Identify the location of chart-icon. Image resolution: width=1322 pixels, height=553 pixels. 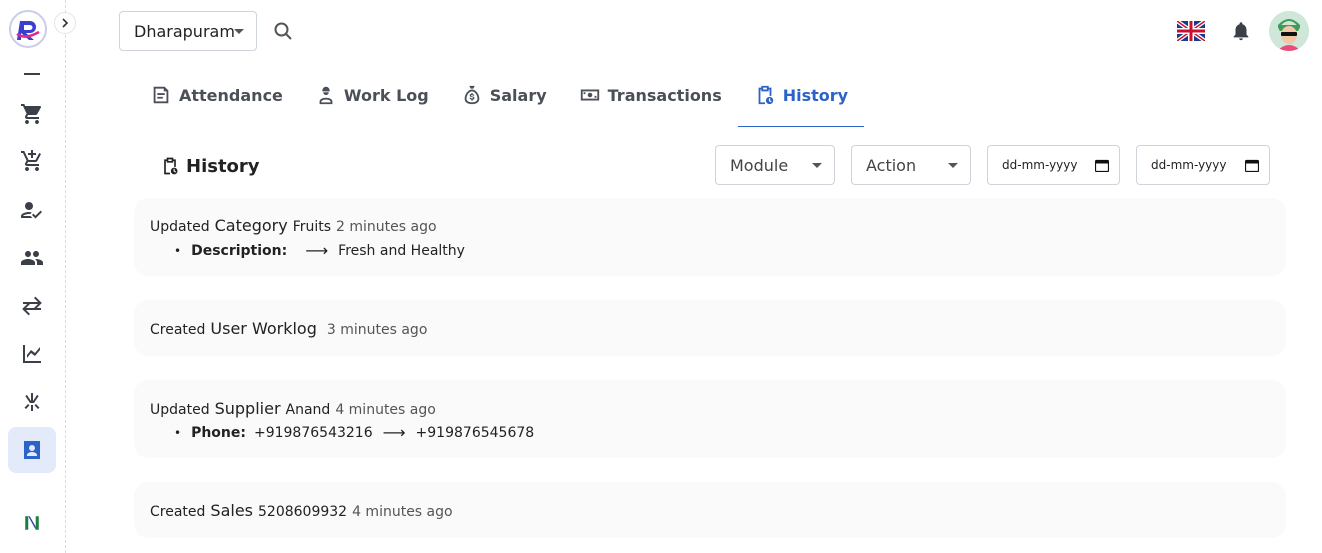
(32, 354).